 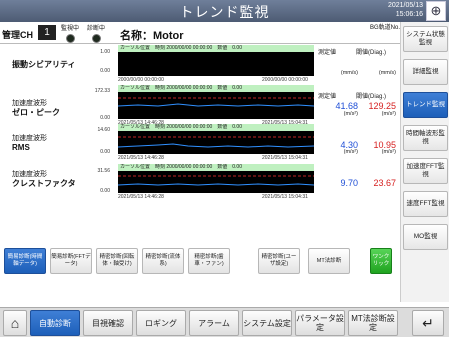 I want to click on home-icon: ⌂, so click(x=15, y=323).